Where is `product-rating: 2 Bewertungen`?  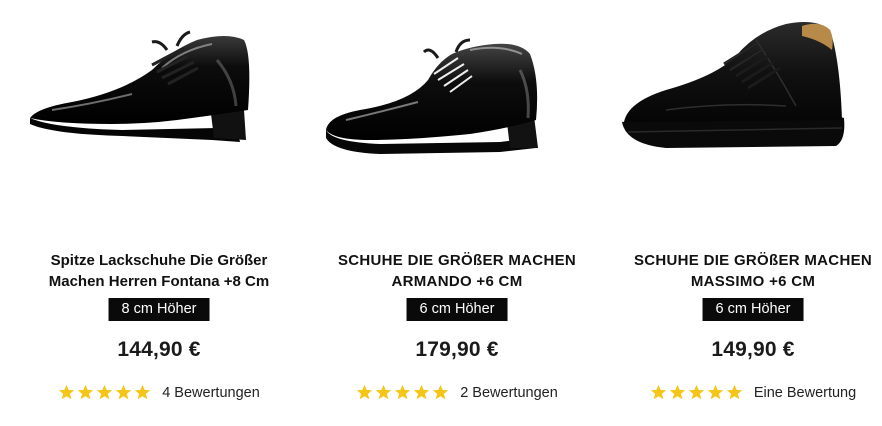 product-rating: 2 Bewertungen is located at coordinates (457, 392).